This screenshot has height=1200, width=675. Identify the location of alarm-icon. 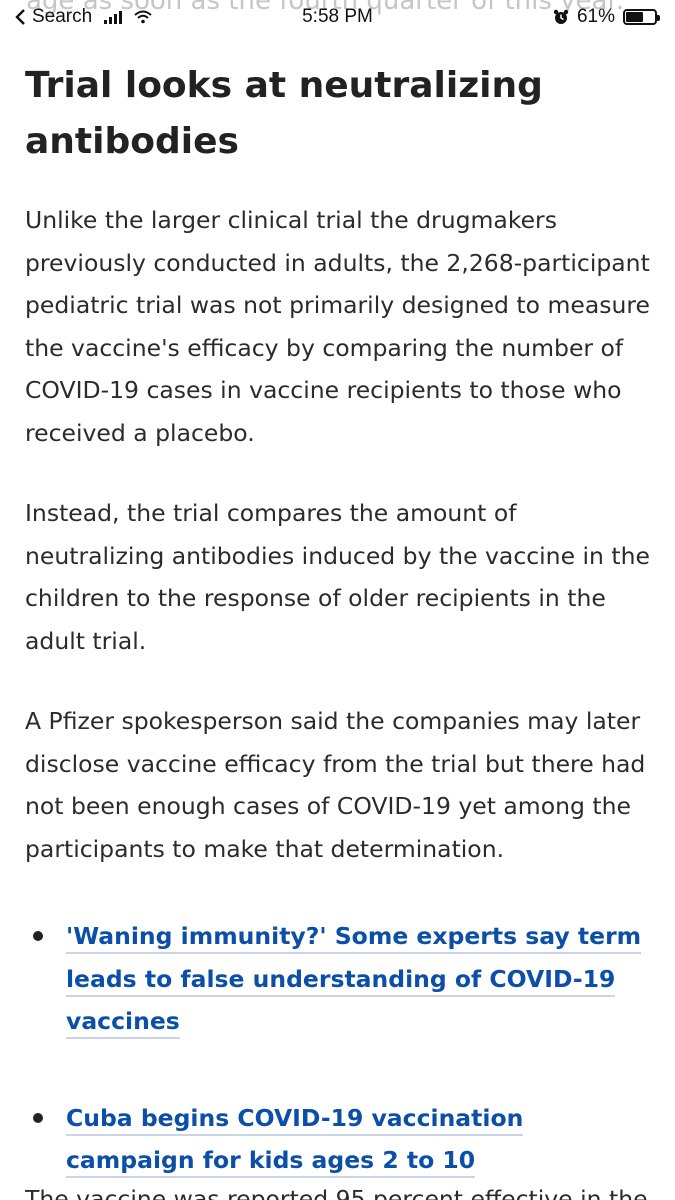
(561, 16).